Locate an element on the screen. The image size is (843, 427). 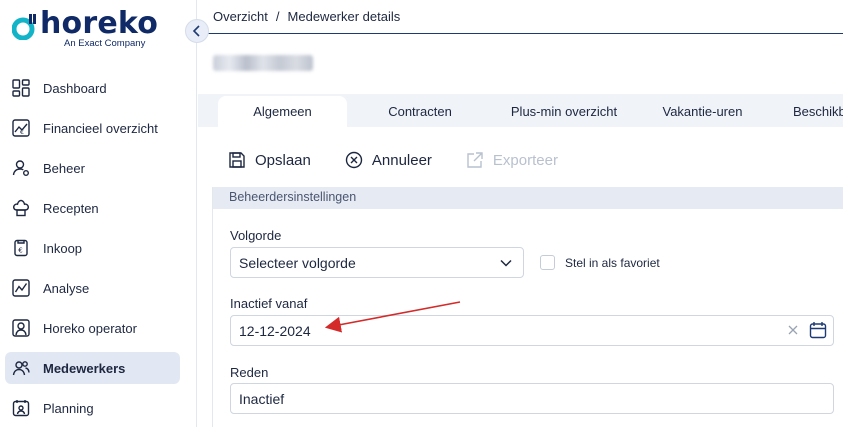
reason-value: Inactief is located at coordinates (262, 398).